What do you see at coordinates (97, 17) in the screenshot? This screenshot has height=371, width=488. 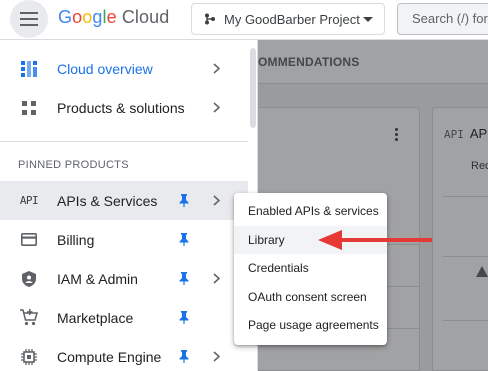 I see `google-letter: g` at bounding box center [97, 17].